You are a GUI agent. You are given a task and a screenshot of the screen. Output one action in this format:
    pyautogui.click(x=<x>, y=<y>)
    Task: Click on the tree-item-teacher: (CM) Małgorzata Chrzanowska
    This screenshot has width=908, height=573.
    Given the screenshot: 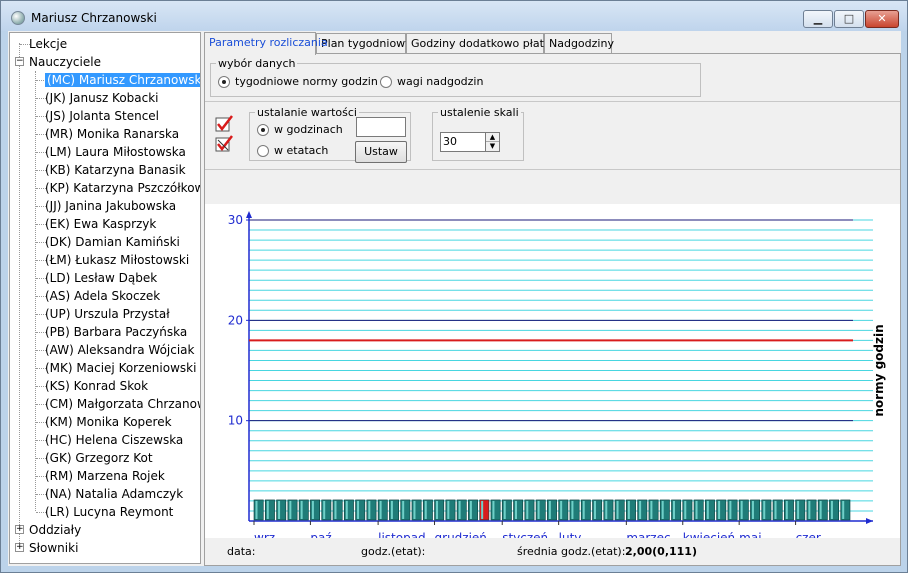 What is the action you would take?
    pyautogui.click(x=122, y=404)
    